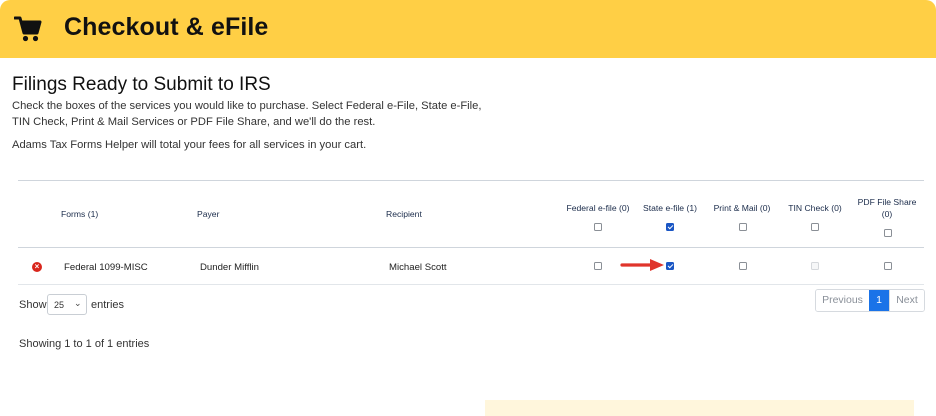  I want to click on table-top-divider, so click(471, 180).